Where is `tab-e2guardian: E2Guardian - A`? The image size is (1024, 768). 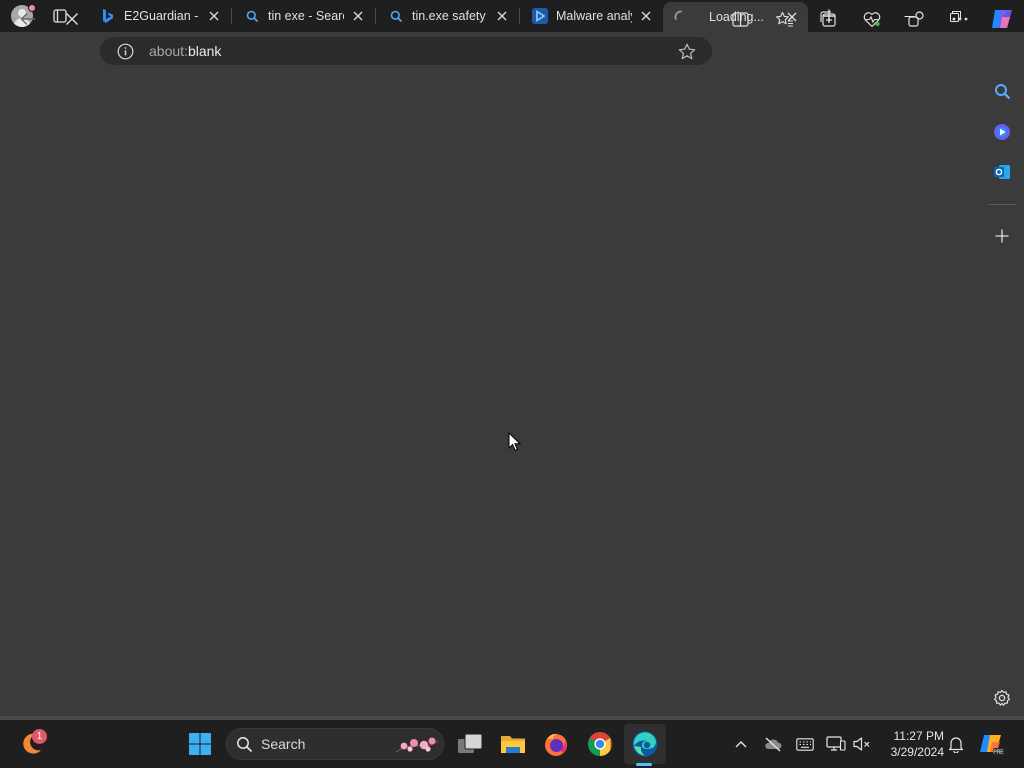 tab-e2guardian: E2Guardian - A is located at coordinates (161, 16).